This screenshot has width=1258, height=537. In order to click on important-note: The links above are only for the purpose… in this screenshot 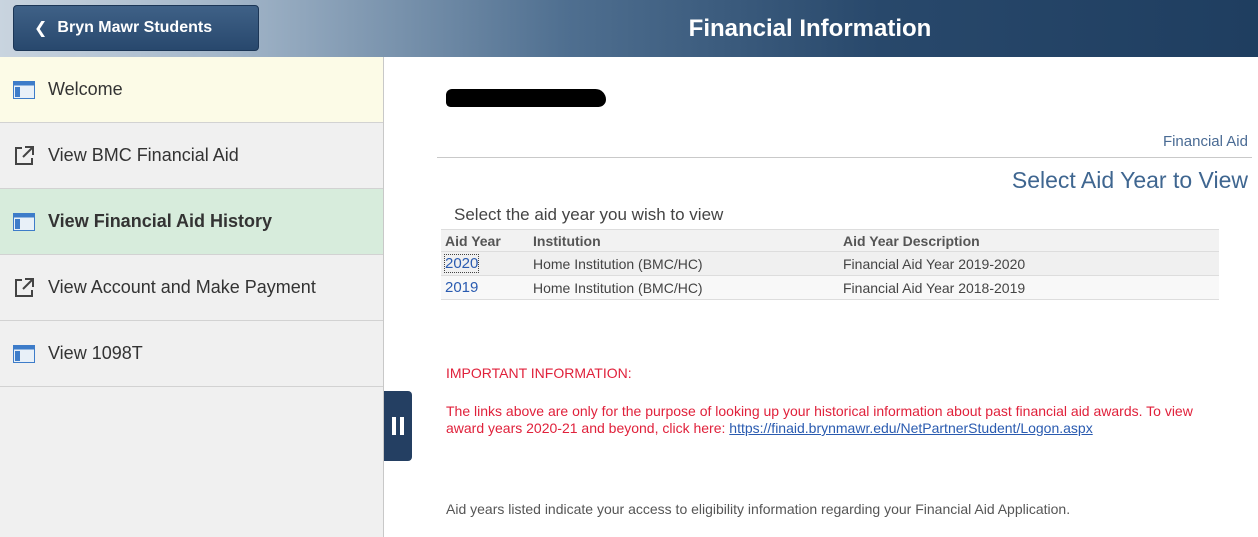, I will do `click(836, 420)`.